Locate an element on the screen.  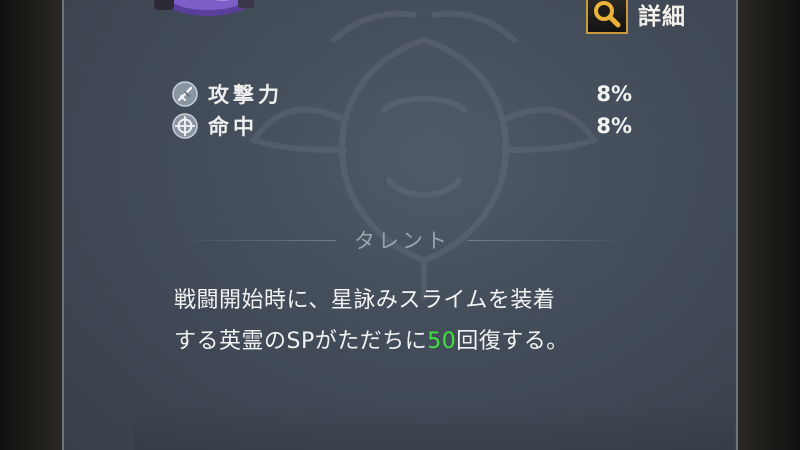
talent-section-header: タレント is located at coordinates (402, 240).